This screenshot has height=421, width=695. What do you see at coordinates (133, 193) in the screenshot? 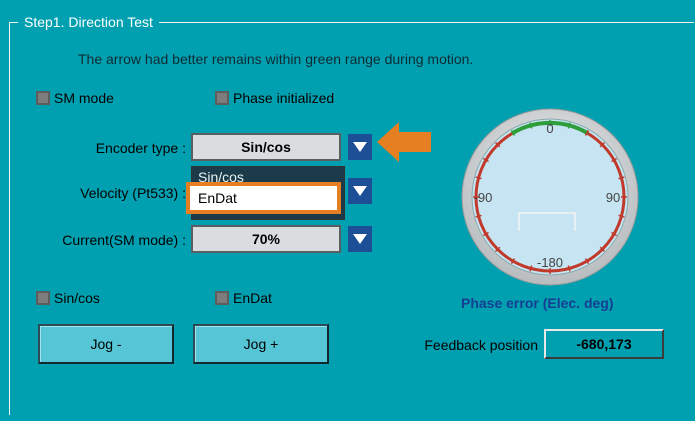
I see `velocity-label: Velocity (Pt533) :` at bounding box center [133, 193].